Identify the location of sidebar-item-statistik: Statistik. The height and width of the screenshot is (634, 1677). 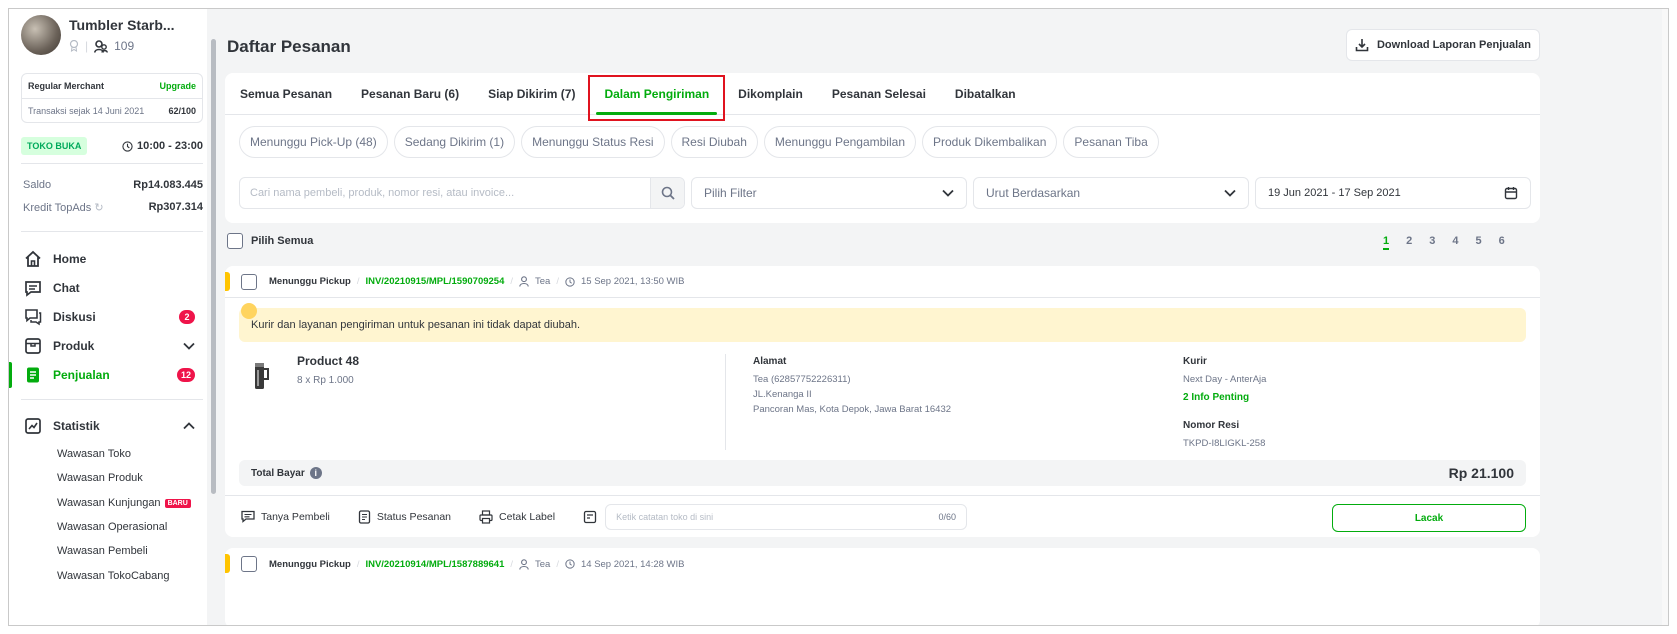
(108, 426).